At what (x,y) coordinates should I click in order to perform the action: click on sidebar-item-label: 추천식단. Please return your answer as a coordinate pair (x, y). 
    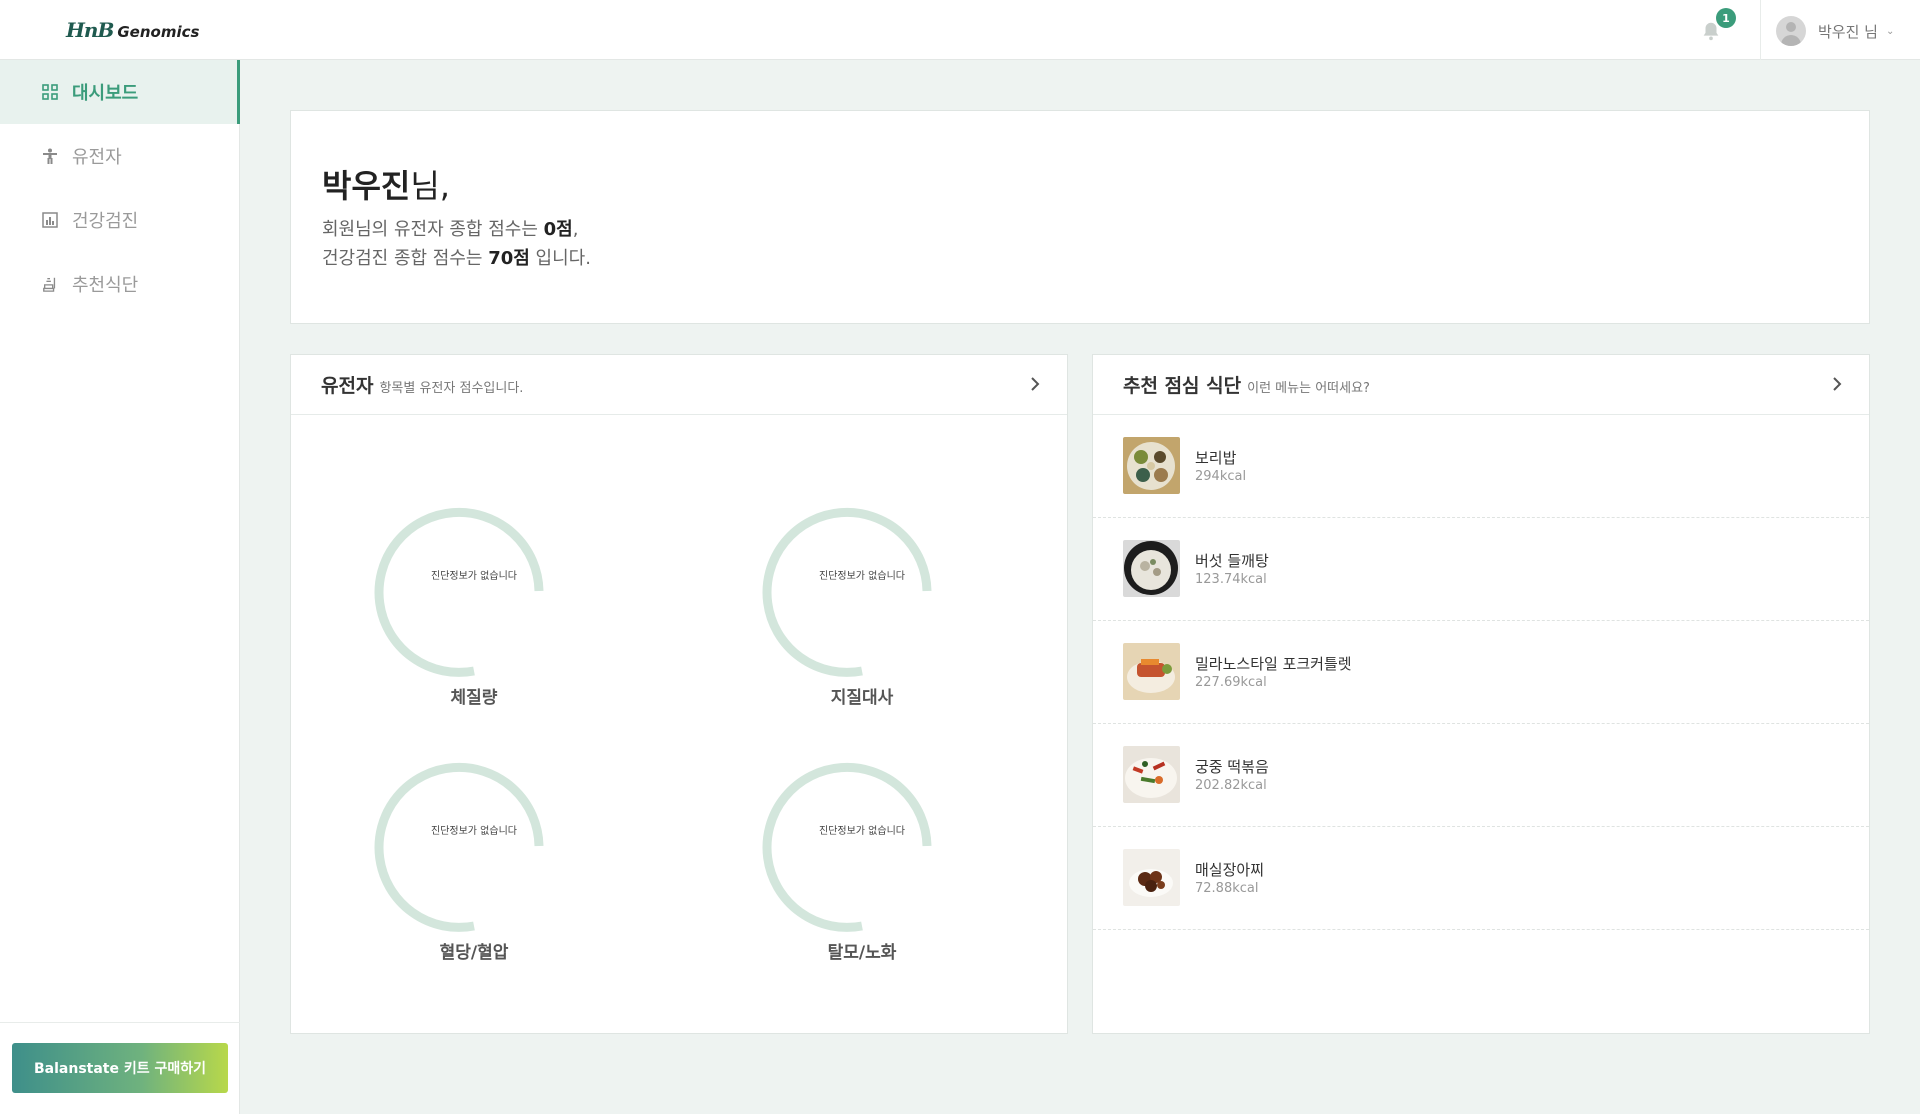
    Looking at the image, I should click on (105, 285).